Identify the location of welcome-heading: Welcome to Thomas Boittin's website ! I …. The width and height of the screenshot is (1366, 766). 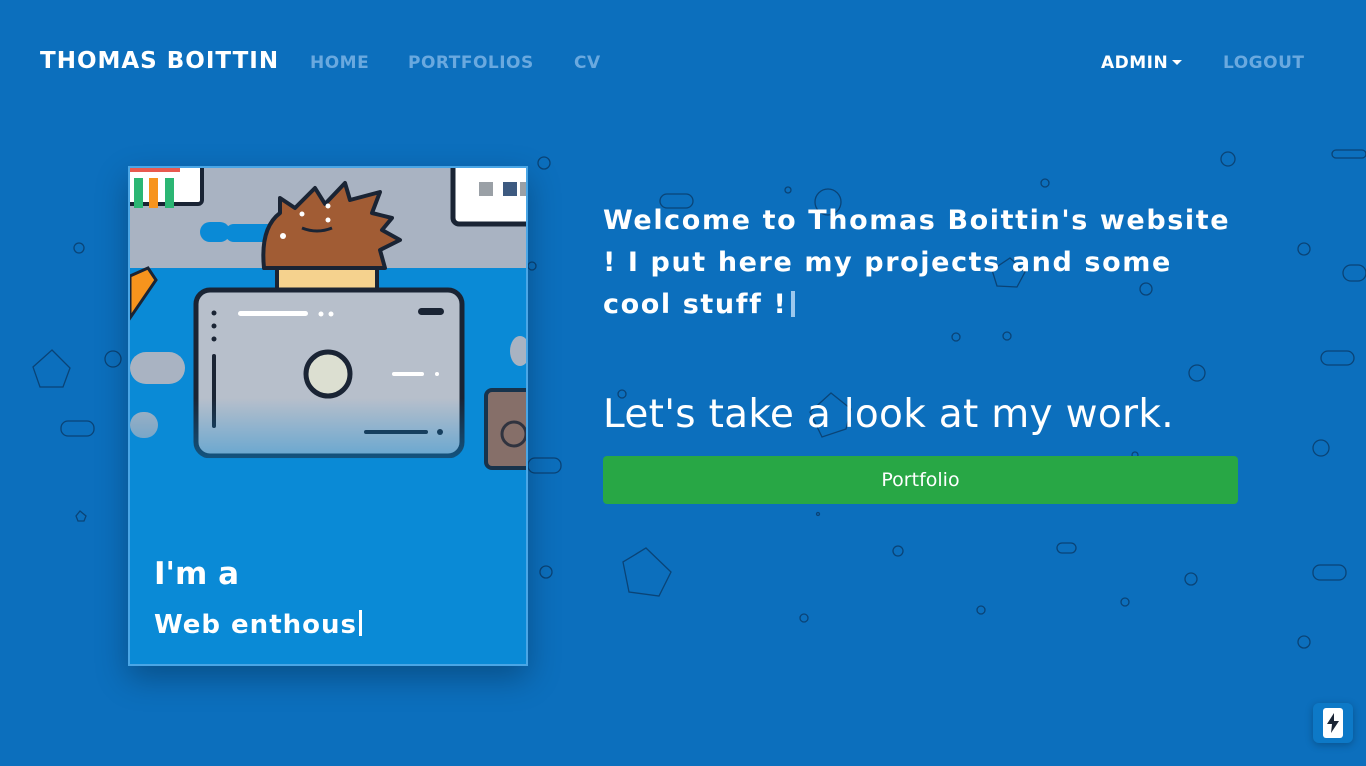
(923, 263).